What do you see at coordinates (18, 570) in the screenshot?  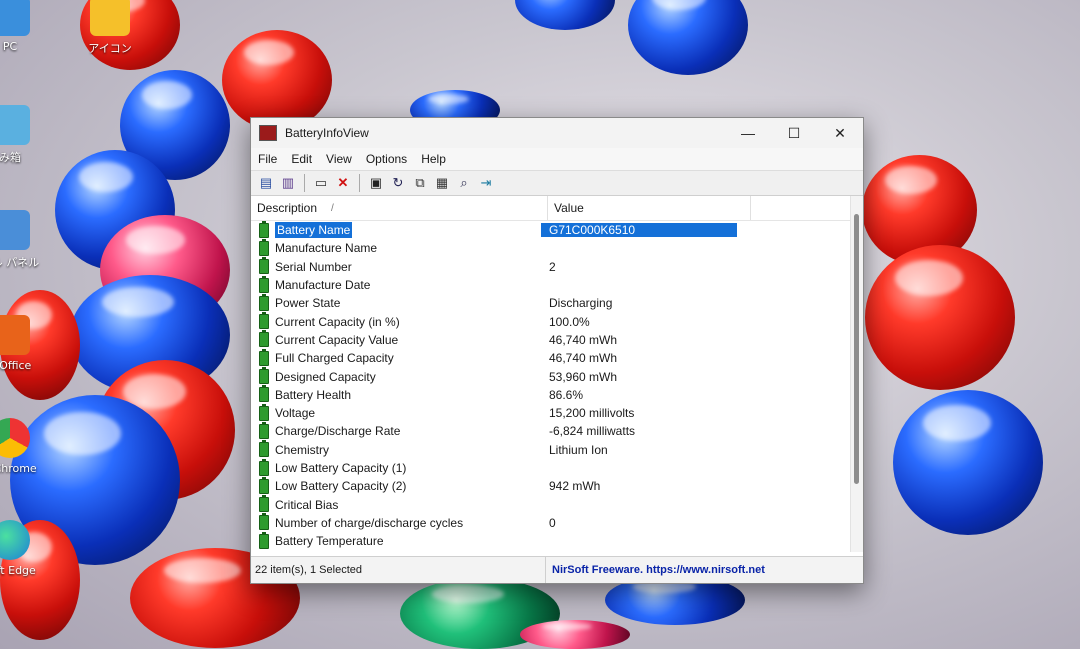 I see `desktop-icon-label: soft Edge` at bounding box center [18, 570].